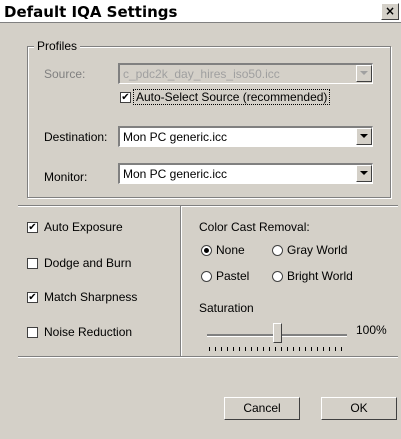 The image size is (401, 439). Describe the element at coordinates (208, 206) in the screenshot. I see `options-divider-top` at that location.